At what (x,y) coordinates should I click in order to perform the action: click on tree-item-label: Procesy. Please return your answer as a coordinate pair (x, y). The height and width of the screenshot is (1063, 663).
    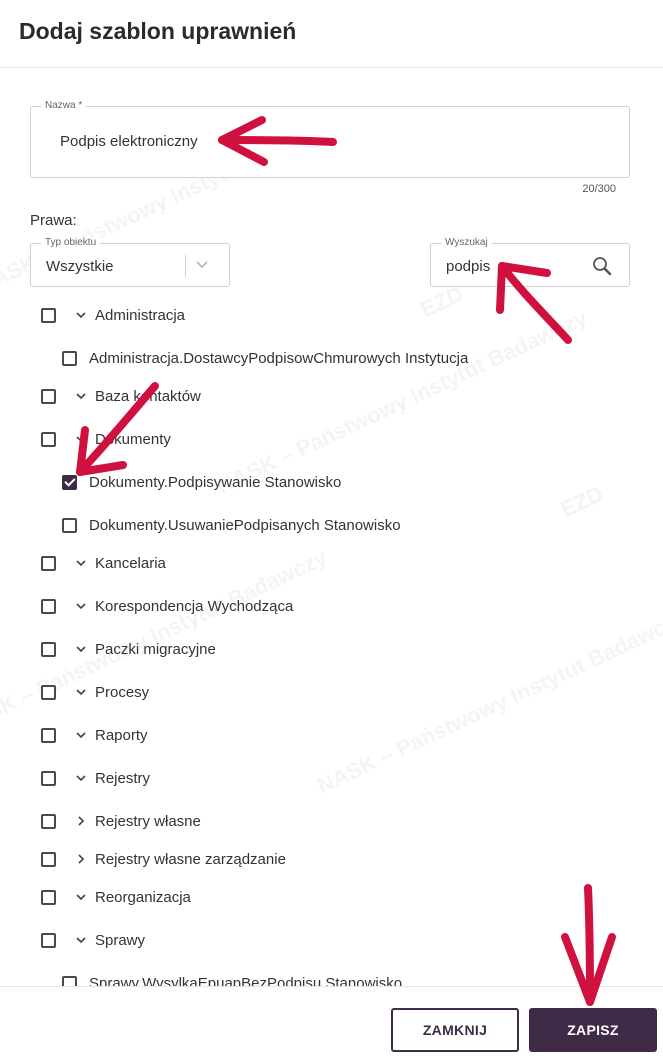
    Looking at the image, I should click on (122, 692).